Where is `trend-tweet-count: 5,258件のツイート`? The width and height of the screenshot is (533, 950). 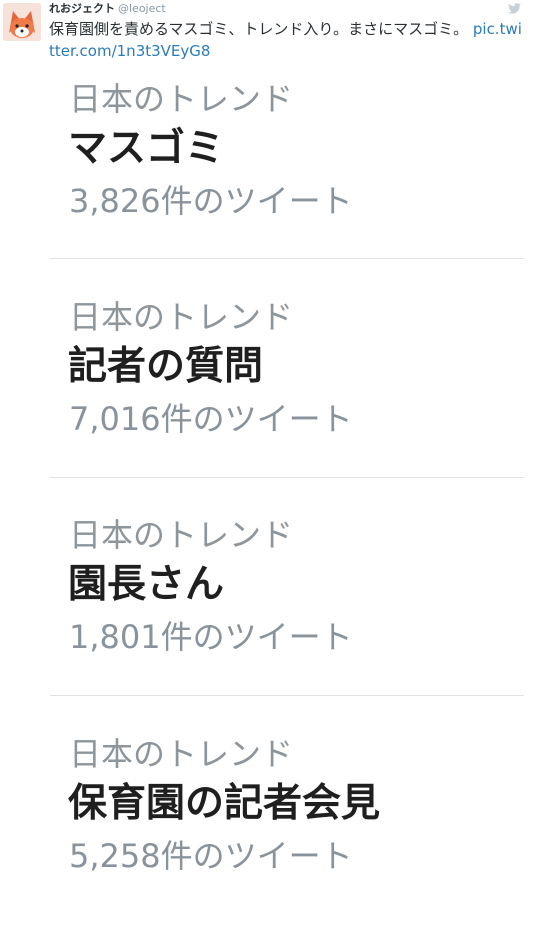 trend-tweet-count: 5,258件のツイート is located at coordinates (211, 856).